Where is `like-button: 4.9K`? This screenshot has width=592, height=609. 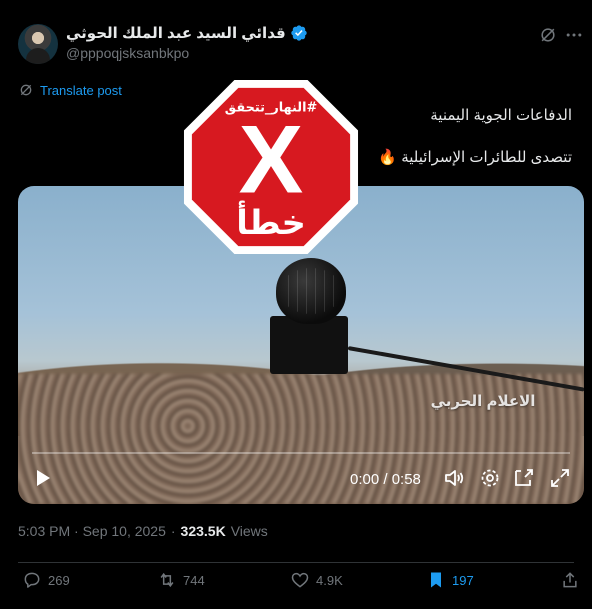 like-button: 4.9K is located at coordinates (316, 580).